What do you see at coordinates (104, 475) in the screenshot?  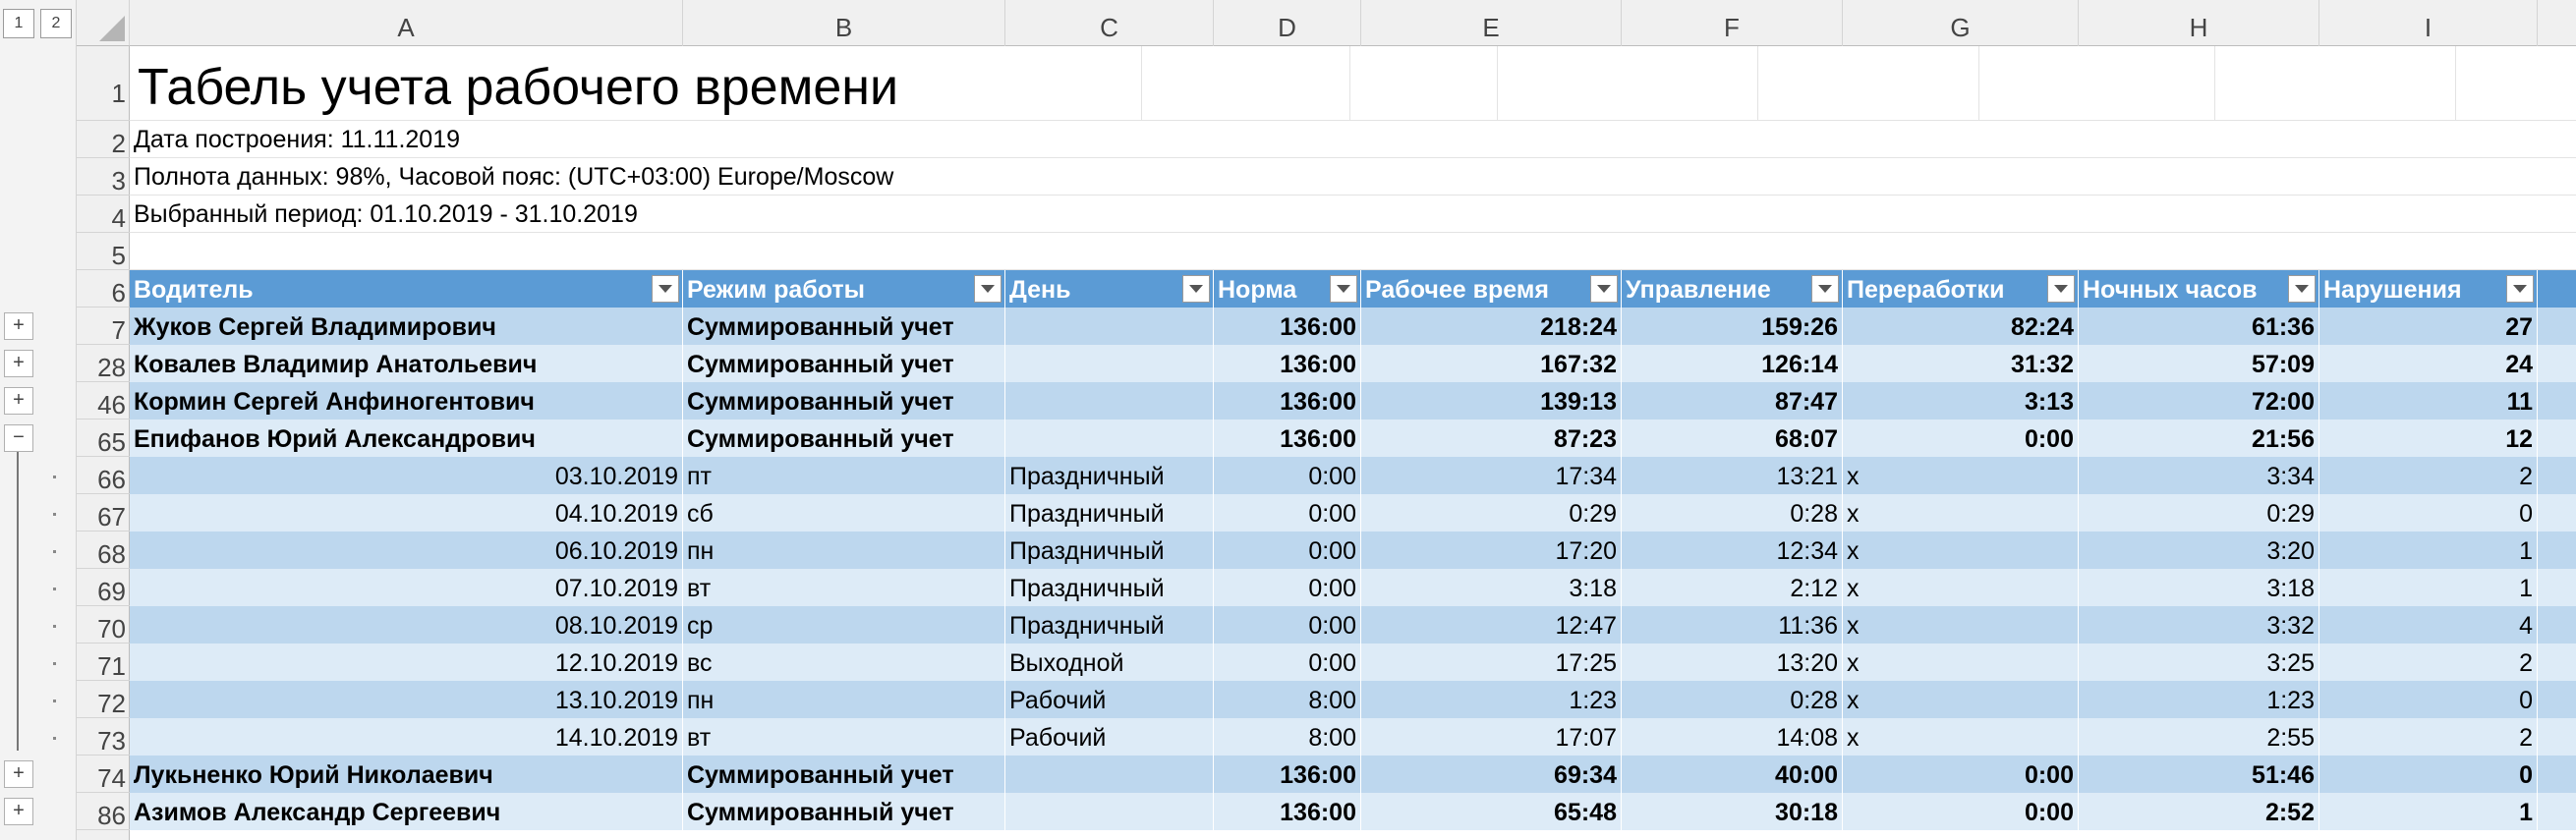 I see `row-header: 66` at bounding box center [104, 475].